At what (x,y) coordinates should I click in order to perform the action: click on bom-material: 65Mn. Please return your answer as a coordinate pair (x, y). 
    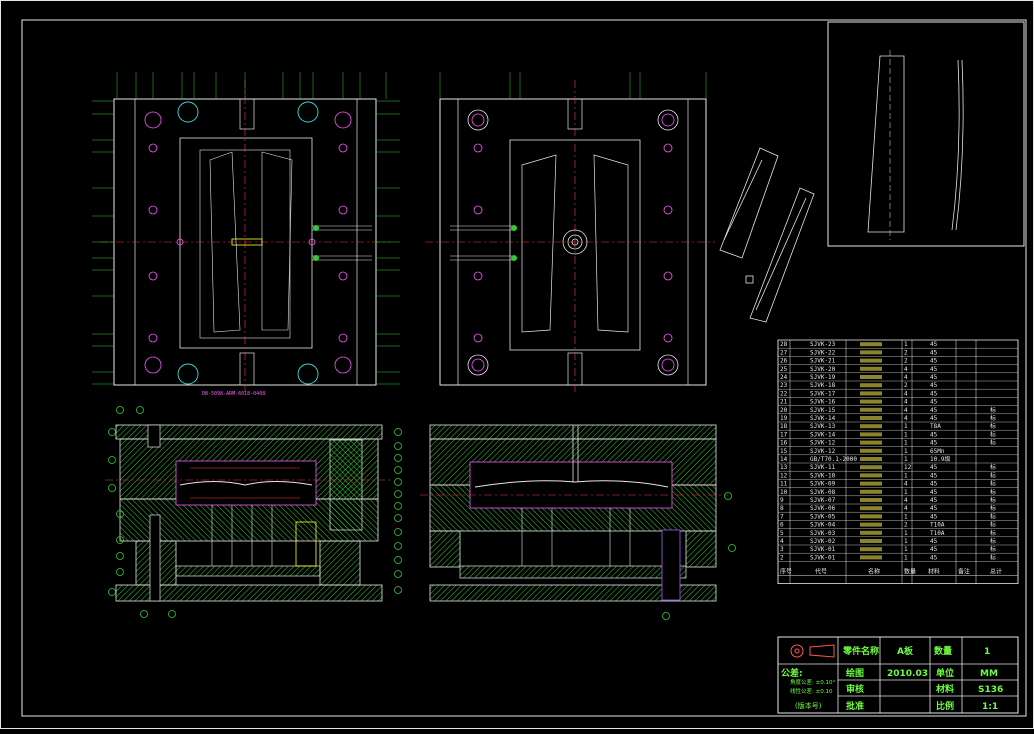
    Looking at the image, I should click on (937, 451).